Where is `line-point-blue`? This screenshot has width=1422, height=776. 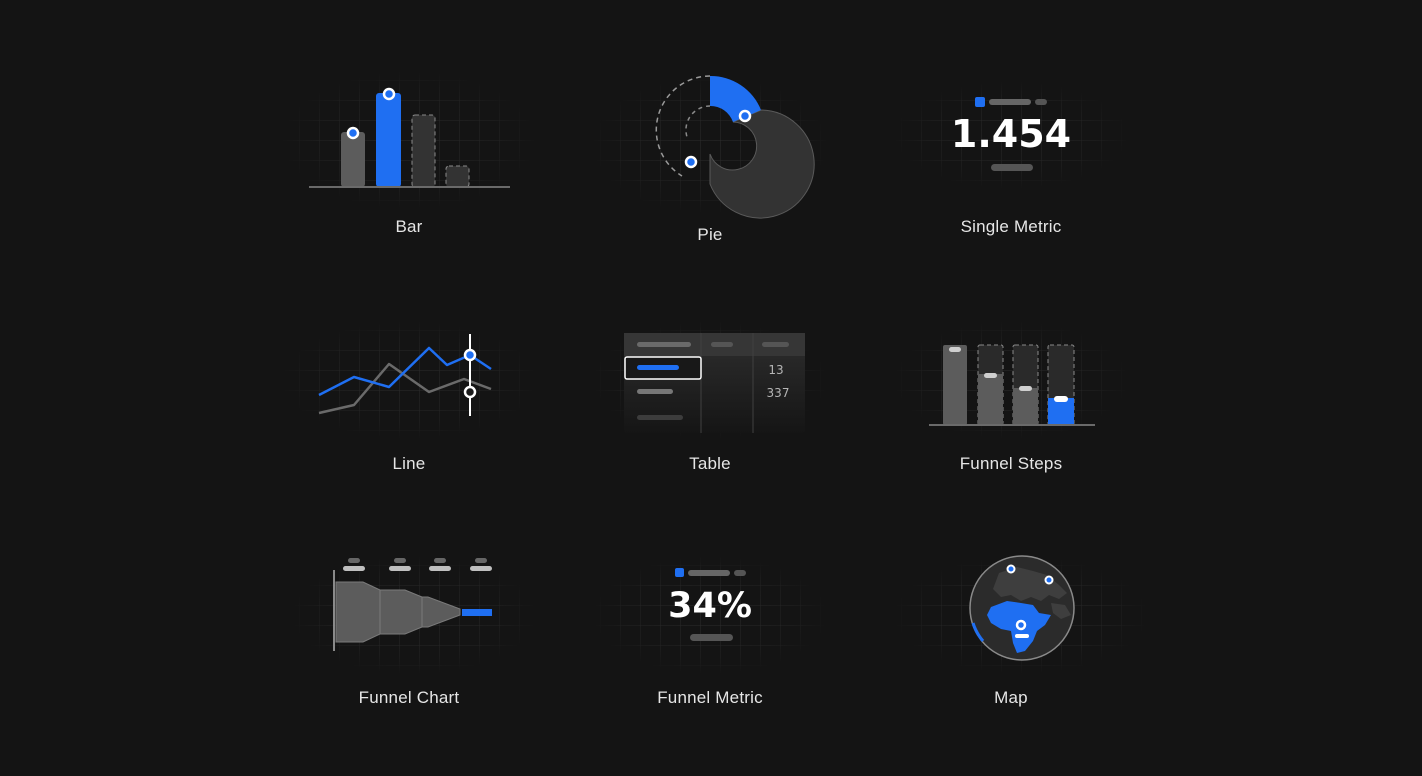 line-point-blue is located at coordinates (470, 355).